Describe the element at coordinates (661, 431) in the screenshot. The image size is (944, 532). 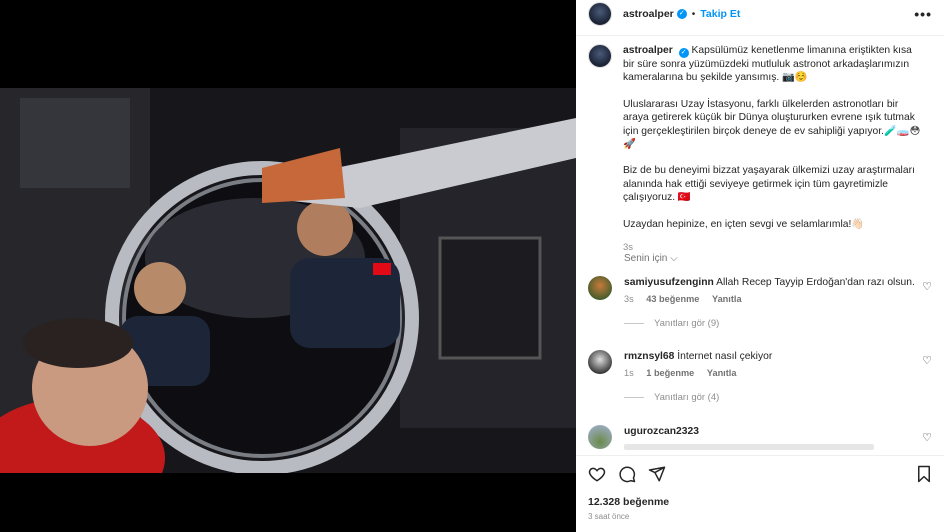
I see `comment-username: ugurozcan2323` at that location.